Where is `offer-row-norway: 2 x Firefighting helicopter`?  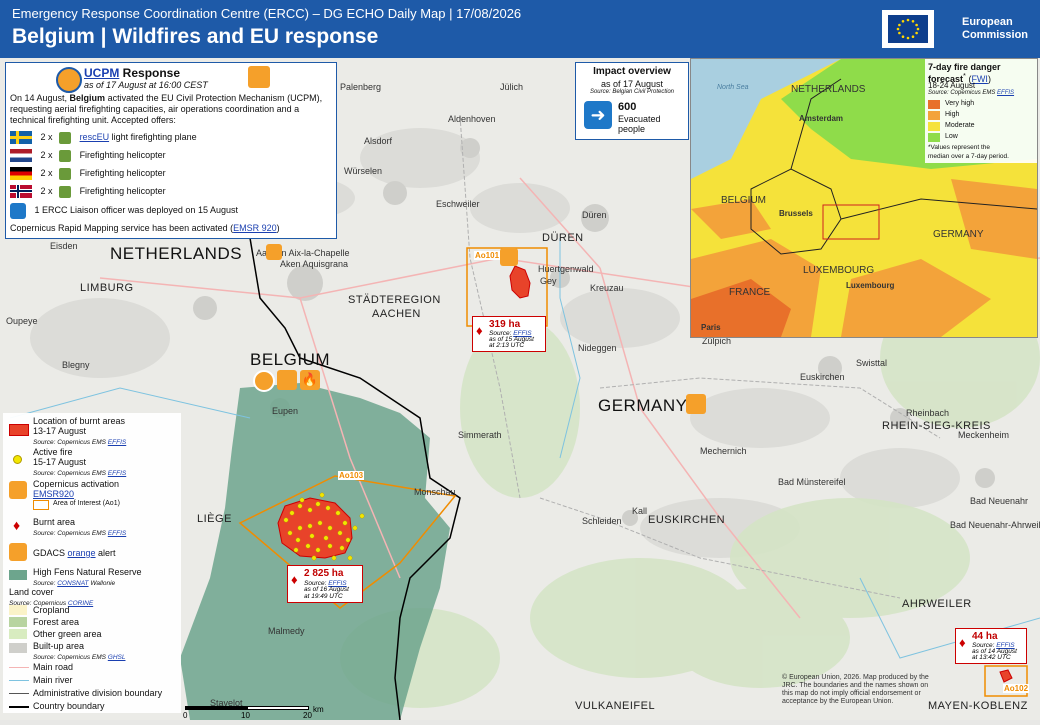 offer-row-norway: 2 x Firefighting helicopter is located at coordinates (88, 192).